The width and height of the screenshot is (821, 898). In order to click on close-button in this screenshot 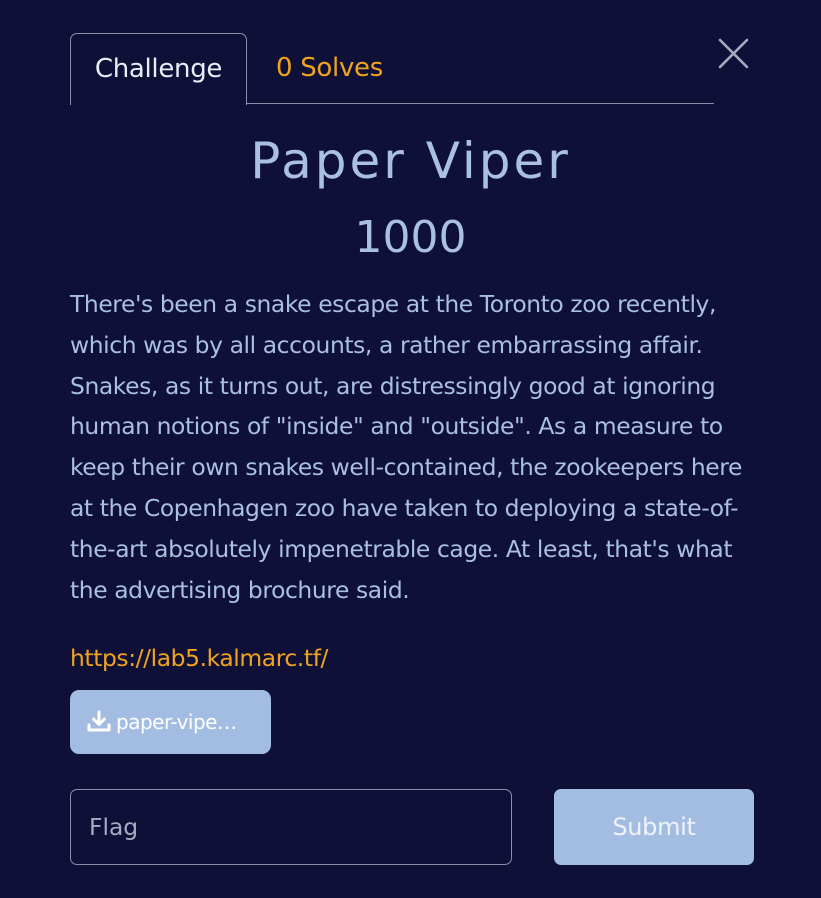, I will do `click(734, 54)`.